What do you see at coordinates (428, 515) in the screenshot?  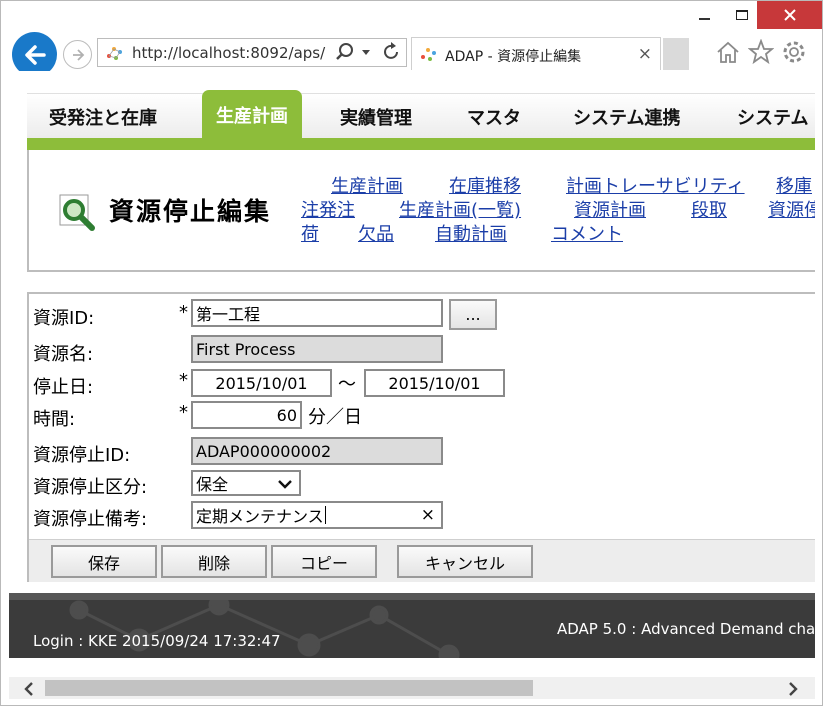 I see `clear-icon: ×` at bounding box center [428, 515].